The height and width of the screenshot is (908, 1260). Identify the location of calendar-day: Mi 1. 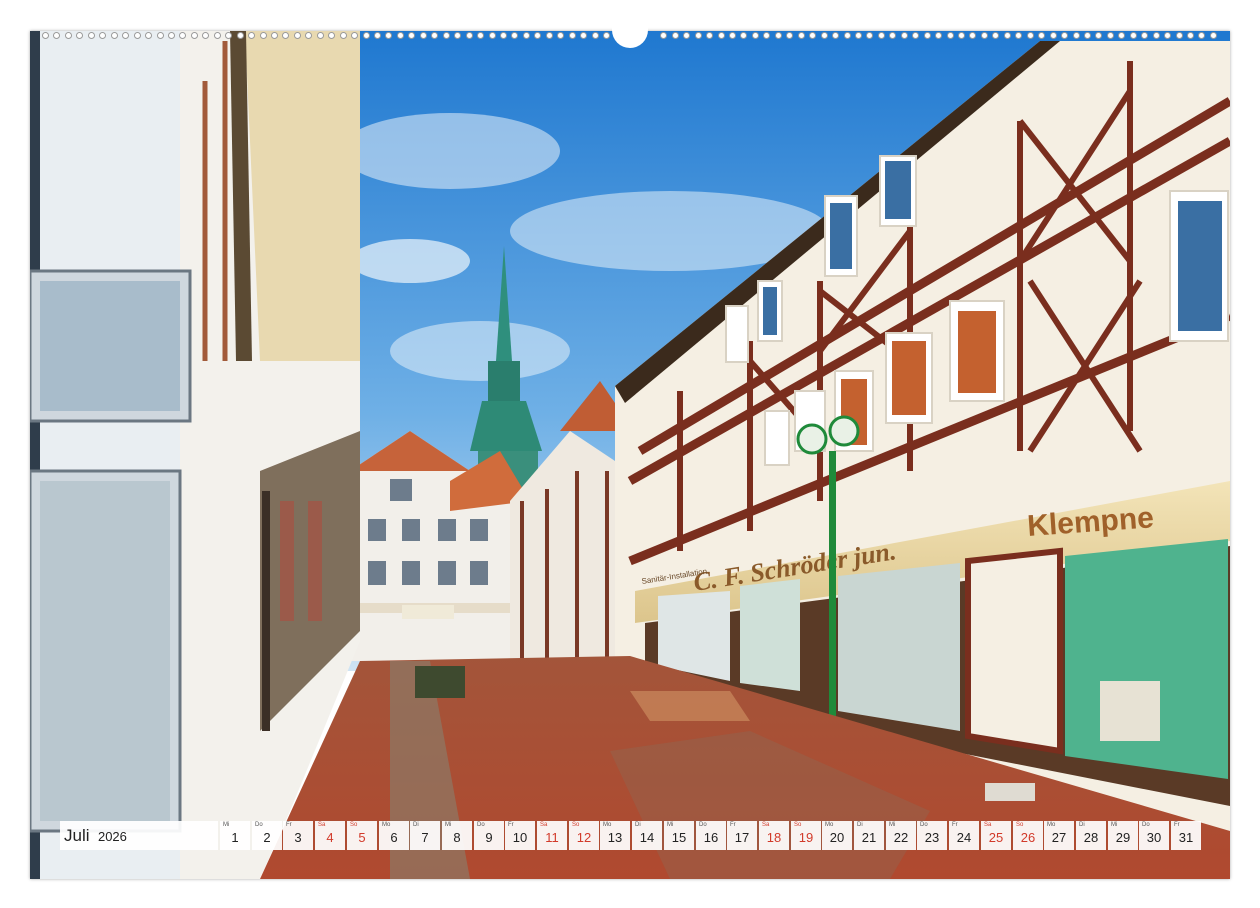
(235, 835).